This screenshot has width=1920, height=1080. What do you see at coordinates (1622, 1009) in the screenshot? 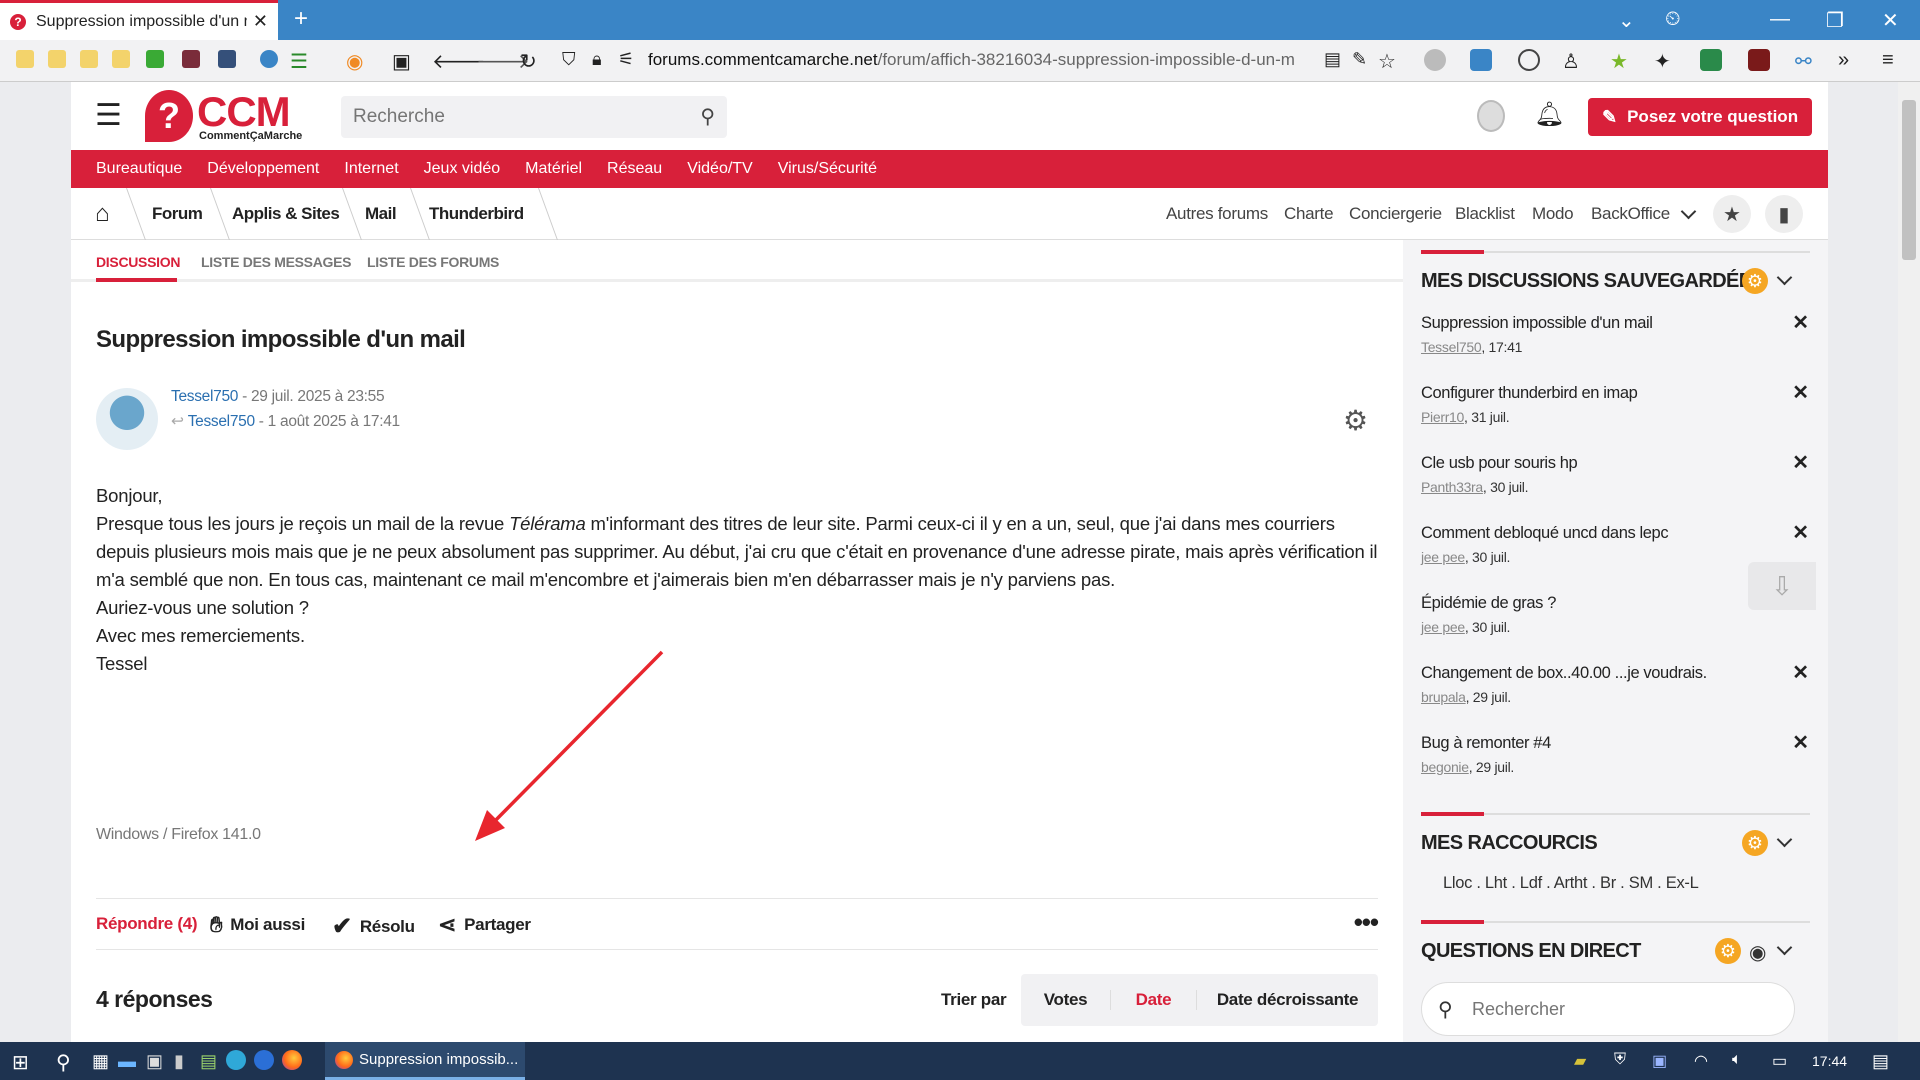
I see `live-search-input` at bounding box center [1622, 1009].